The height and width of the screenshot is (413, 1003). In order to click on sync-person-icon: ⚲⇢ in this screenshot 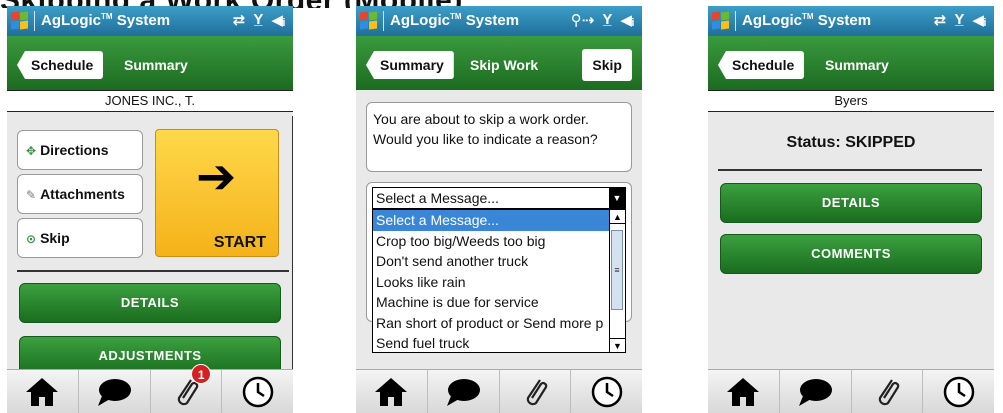, I will do `click(582, 20)`.